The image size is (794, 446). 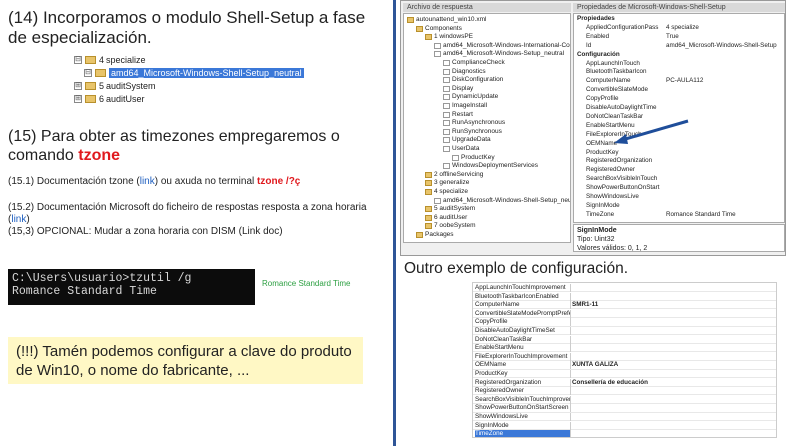 I want to click on answer-tree-item: UserData, so click(x=461, y=149).